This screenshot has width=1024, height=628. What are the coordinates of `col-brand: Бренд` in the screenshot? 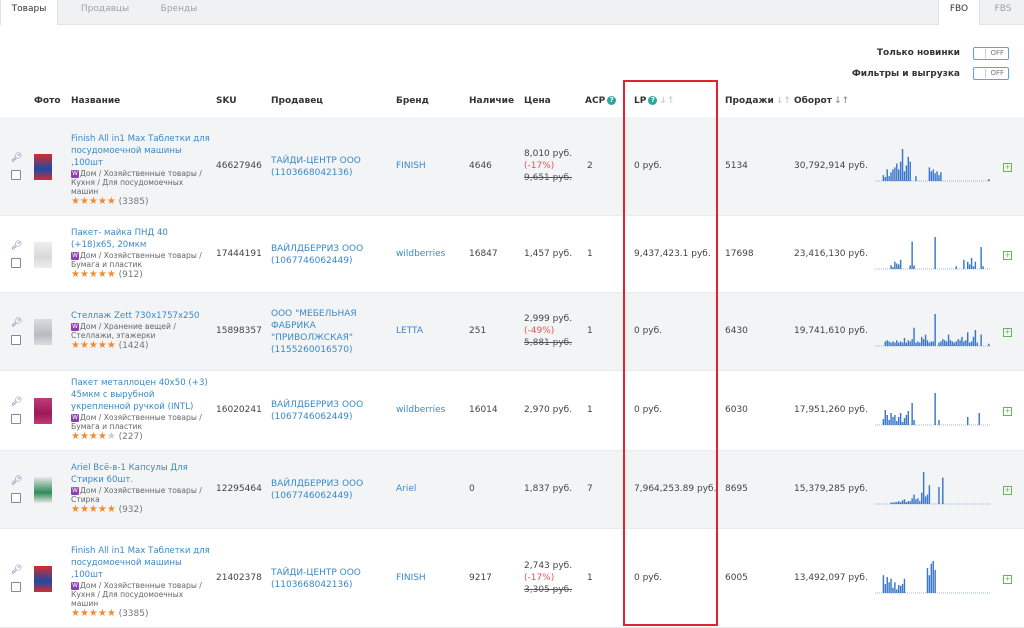 It's located at (412, 101).